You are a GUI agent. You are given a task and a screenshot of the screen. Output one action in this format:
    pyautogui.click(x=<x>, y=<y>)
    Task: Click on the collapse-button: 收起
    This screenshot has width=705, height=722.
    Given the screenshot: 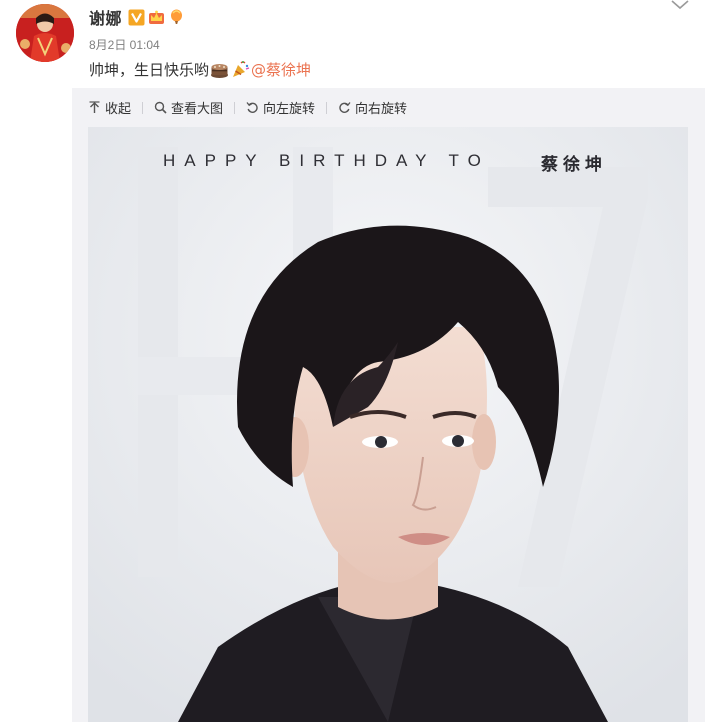 What is the action you would take?
    pyautogui.click(x=109, y=107)
    